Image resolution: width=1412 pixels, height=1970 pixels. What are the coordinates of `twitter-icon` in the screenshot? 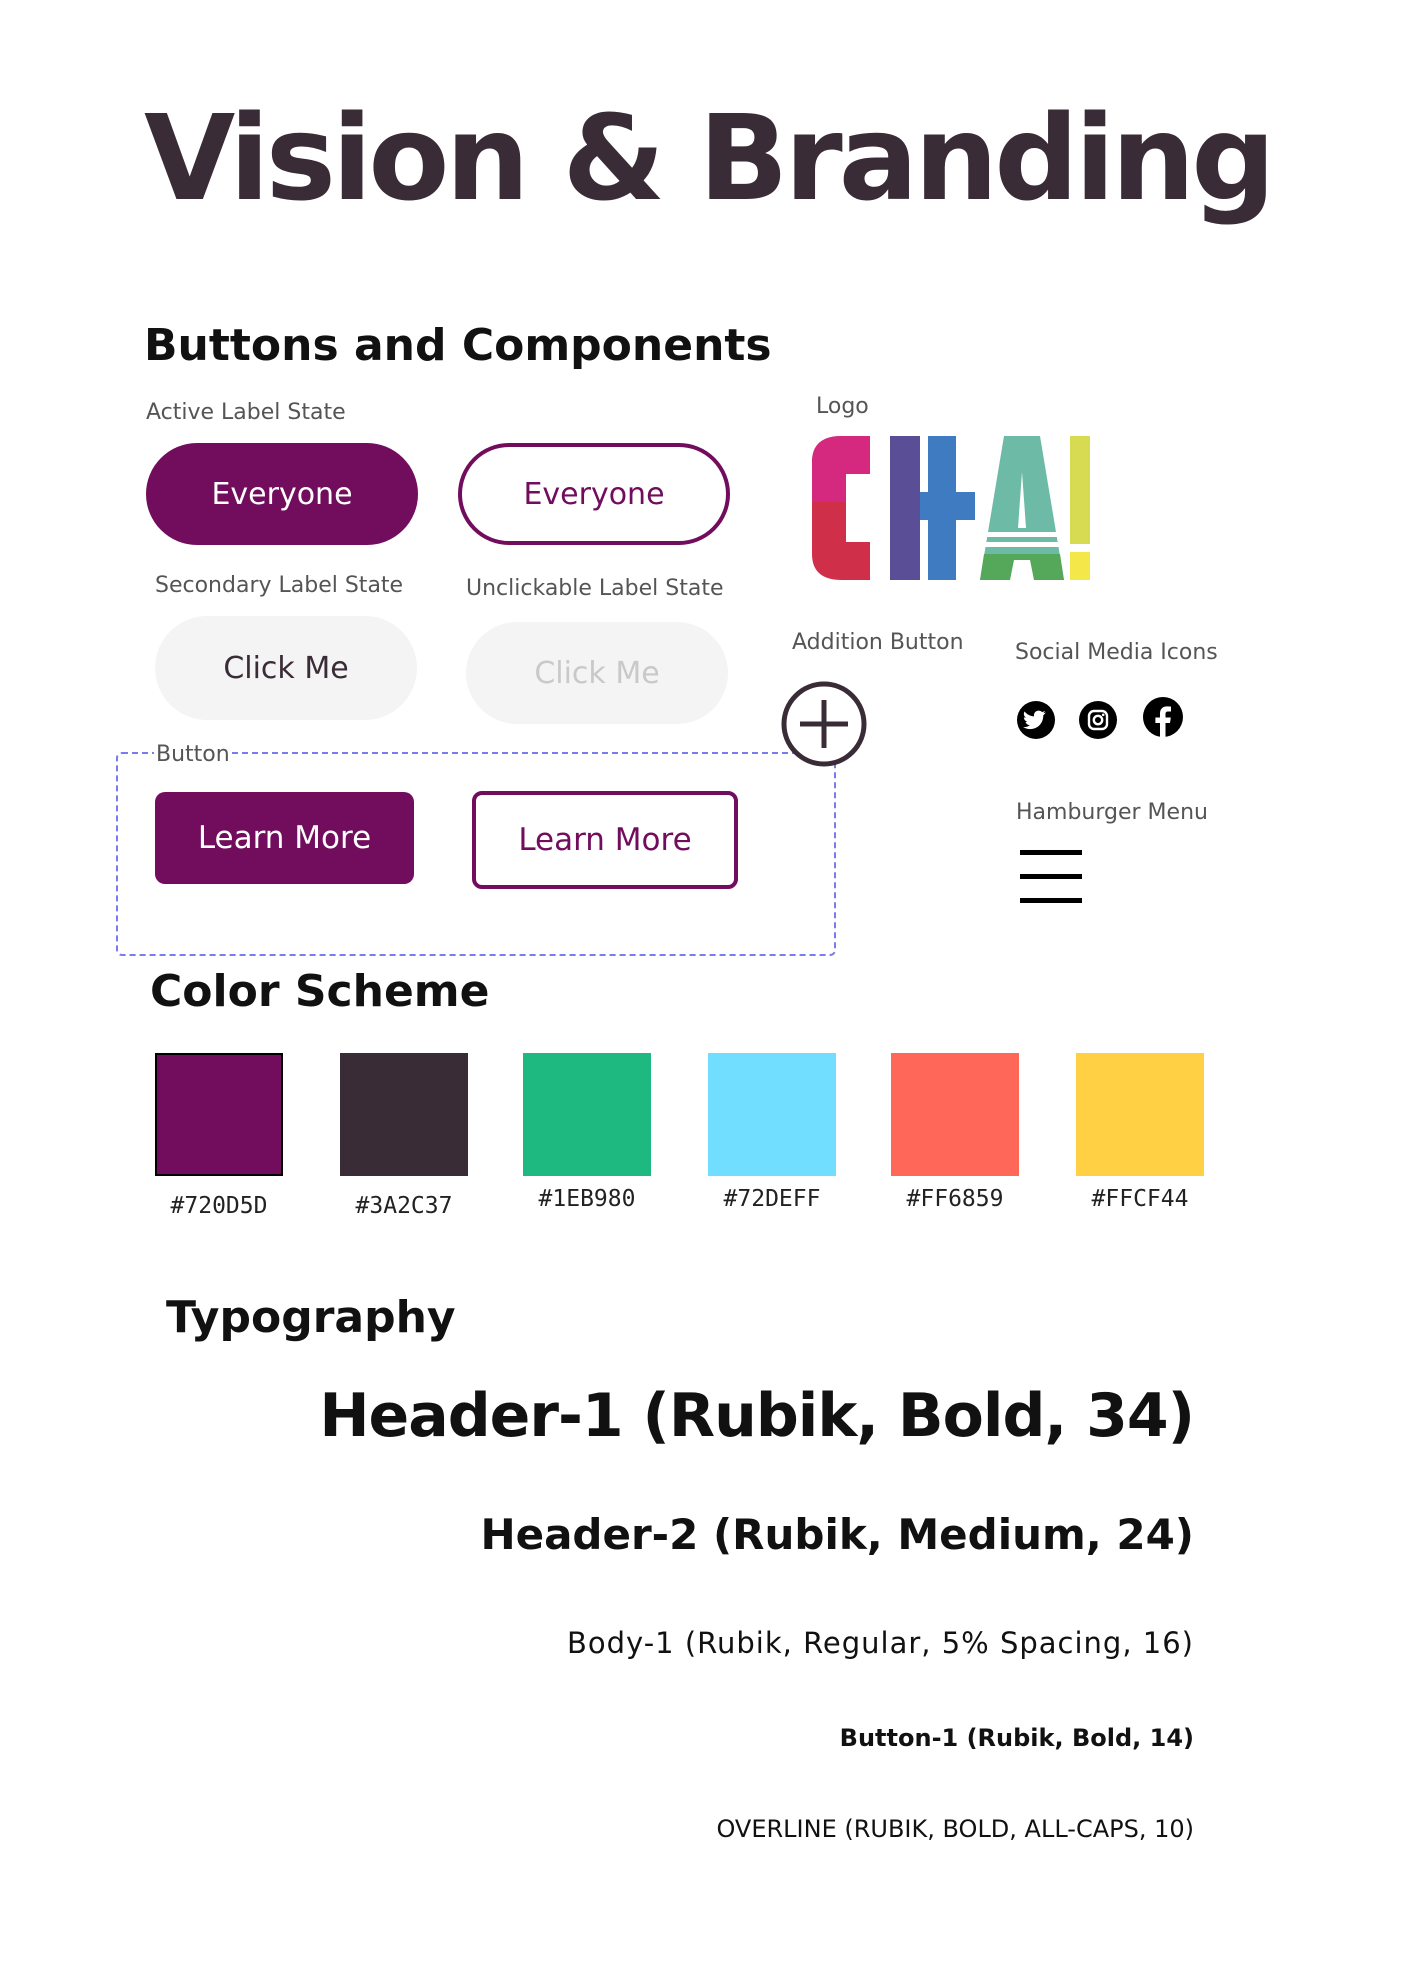 It's located at (1036, 720).